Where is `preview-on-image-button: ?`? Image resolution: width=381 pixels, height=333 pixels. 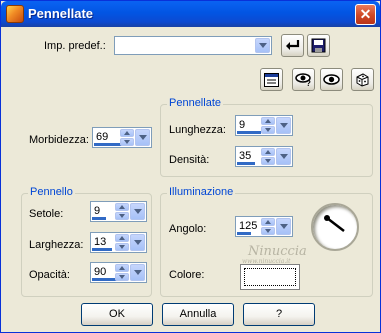 preview-on-image-button: ? is located at coordinates (303, 79).